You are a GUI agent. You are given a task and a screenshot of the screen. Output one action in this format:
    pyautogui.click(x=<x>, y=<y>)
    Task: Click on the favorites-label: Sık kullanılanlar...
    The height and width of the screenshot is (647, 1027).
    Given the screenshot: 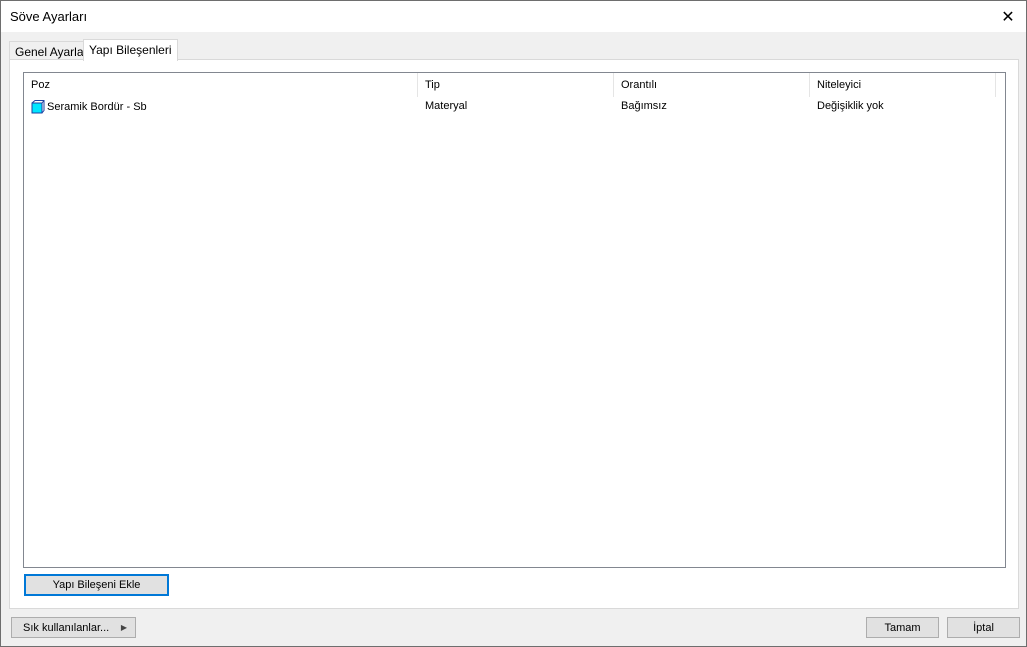 What is the action you would take?
    pyautogui.click(x=66, y=627)
    